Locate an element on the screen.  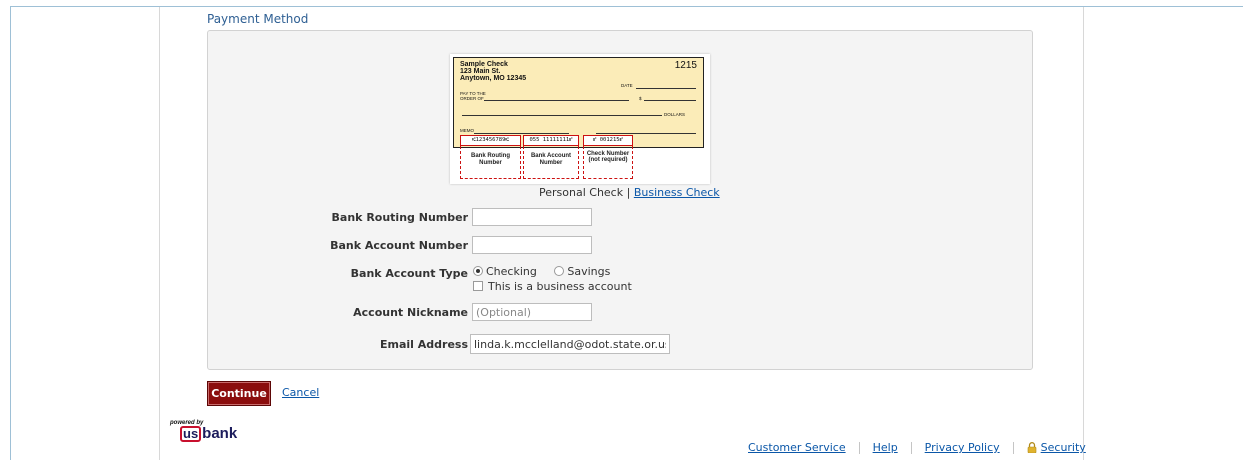
radio-savings-label: Savings is located at coordinates (589, 271).